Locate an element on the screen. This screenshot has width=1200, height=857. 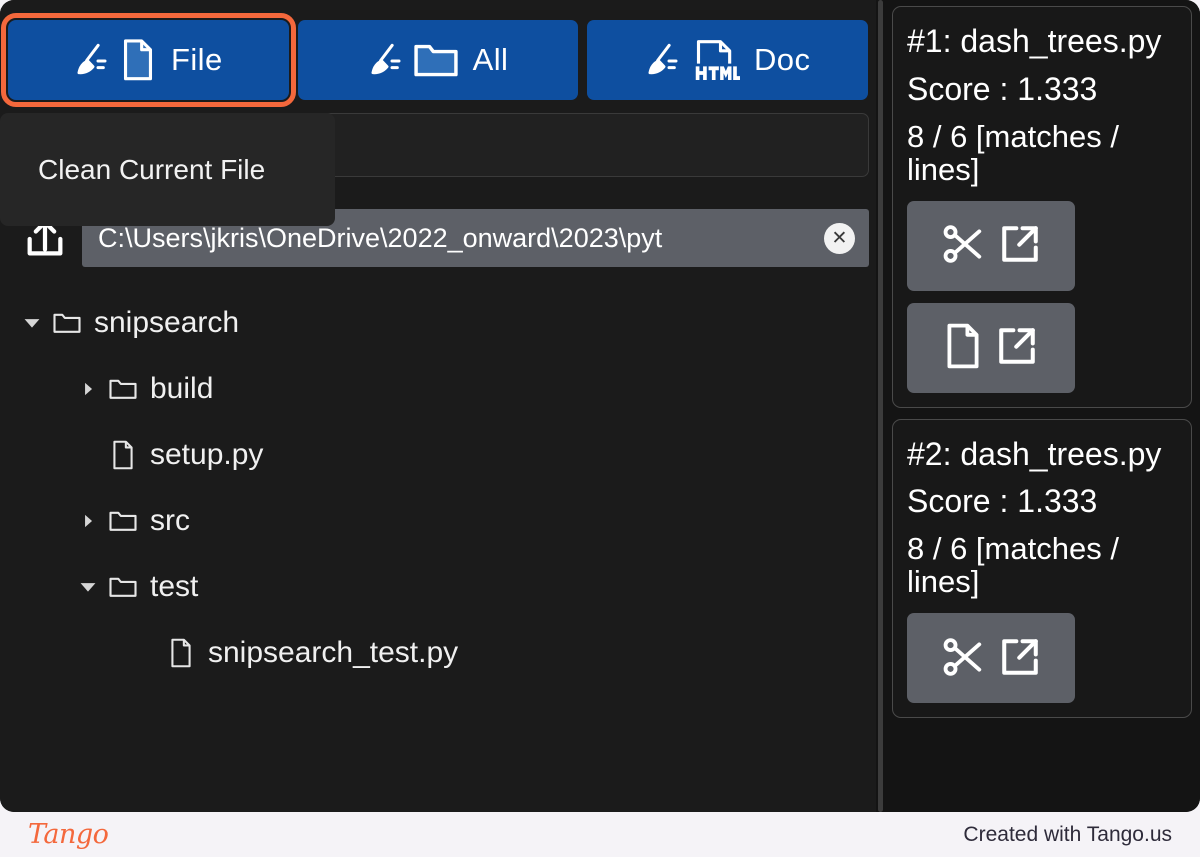
tree-item-src: src is located at coordinates (438, 521).